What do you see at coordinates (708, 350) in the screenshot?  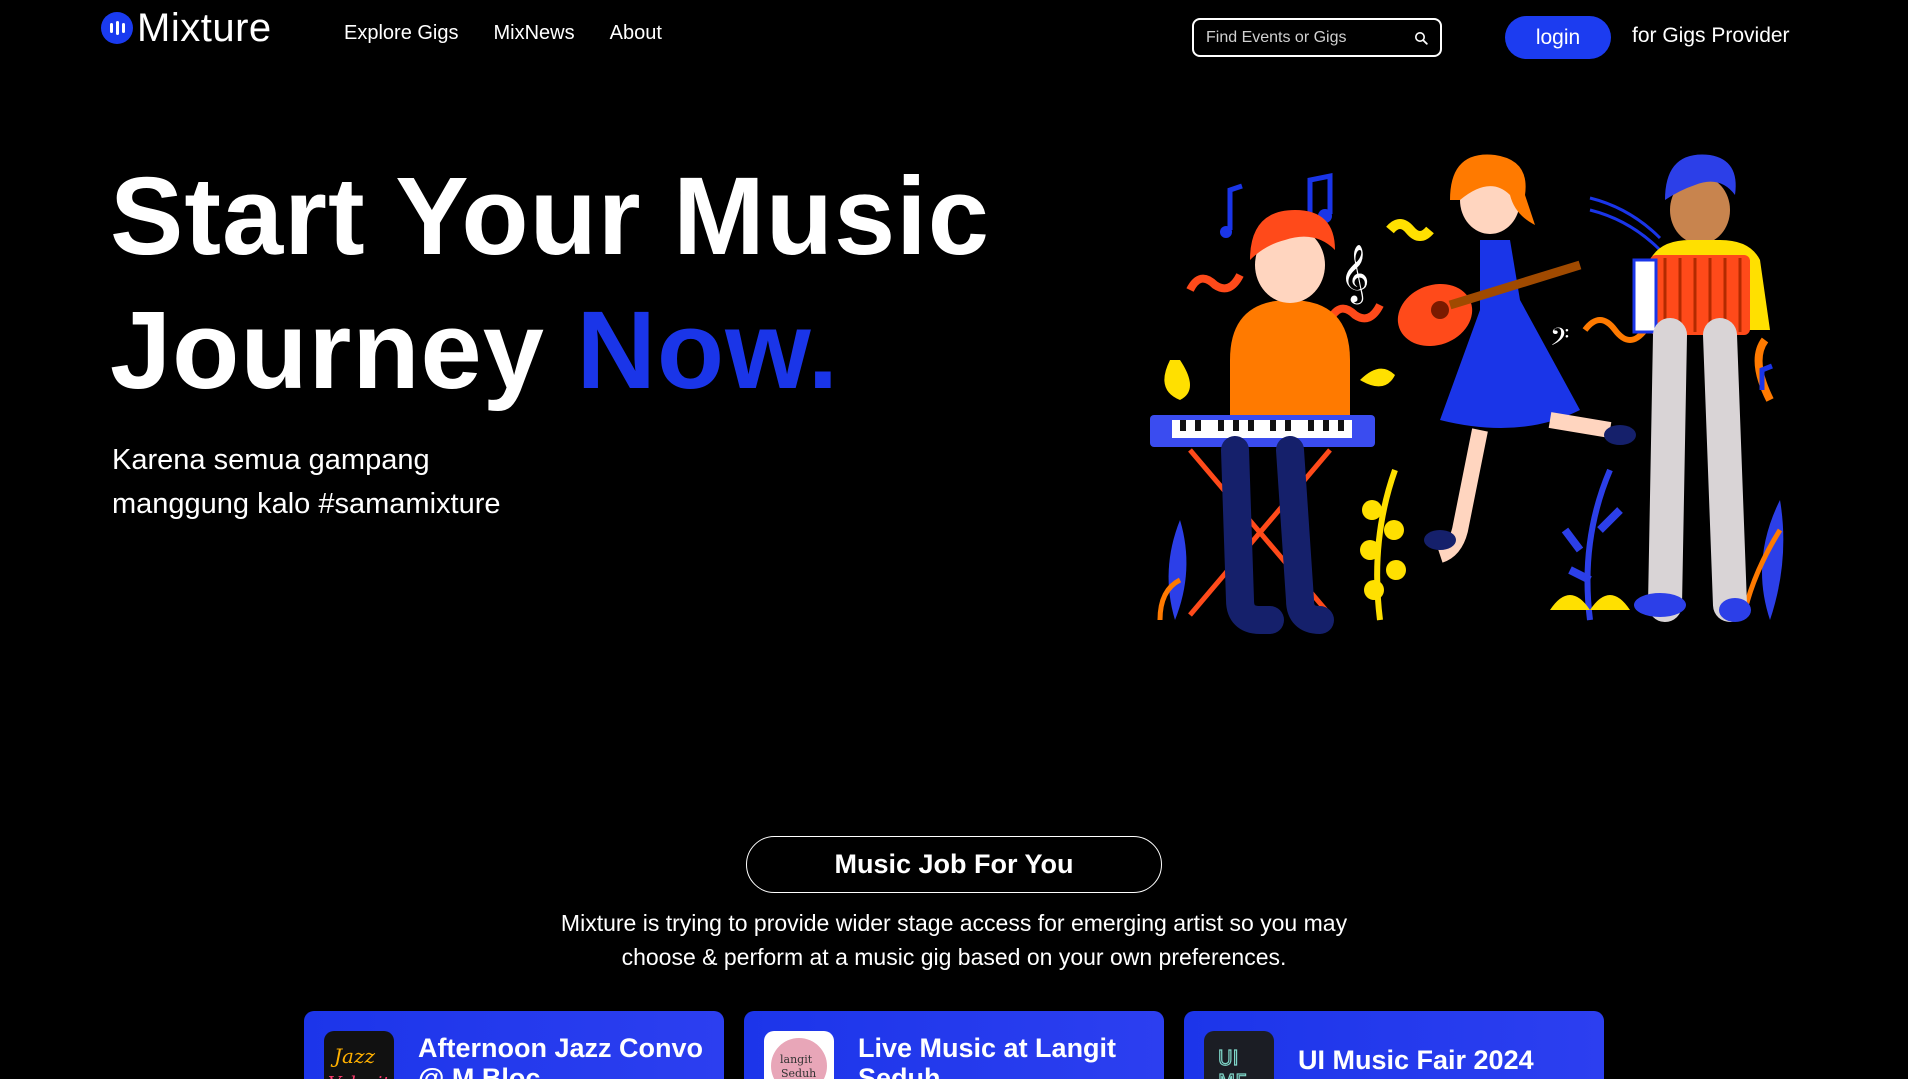 I see `hero-title-accent: Now.` at bounding box center [708, 350].